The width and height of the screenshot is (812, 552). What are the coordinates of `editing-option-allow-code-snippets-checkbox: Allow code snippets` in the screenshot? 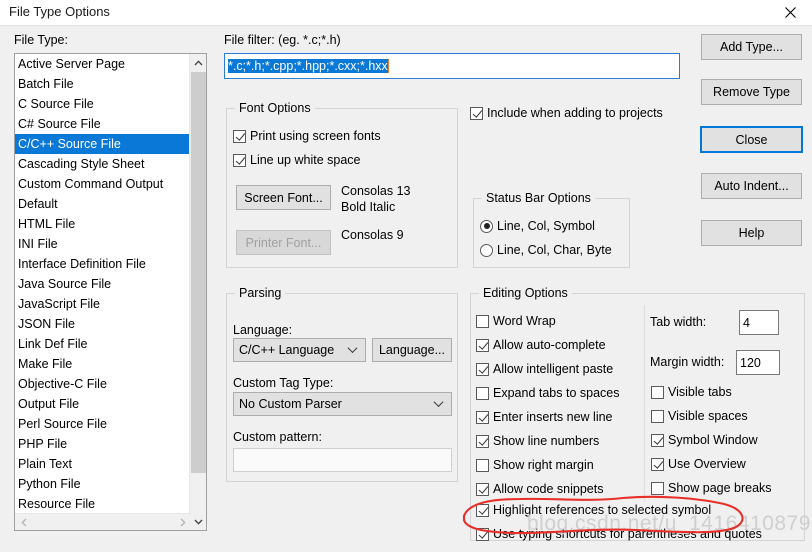 It's located at (539, 489).